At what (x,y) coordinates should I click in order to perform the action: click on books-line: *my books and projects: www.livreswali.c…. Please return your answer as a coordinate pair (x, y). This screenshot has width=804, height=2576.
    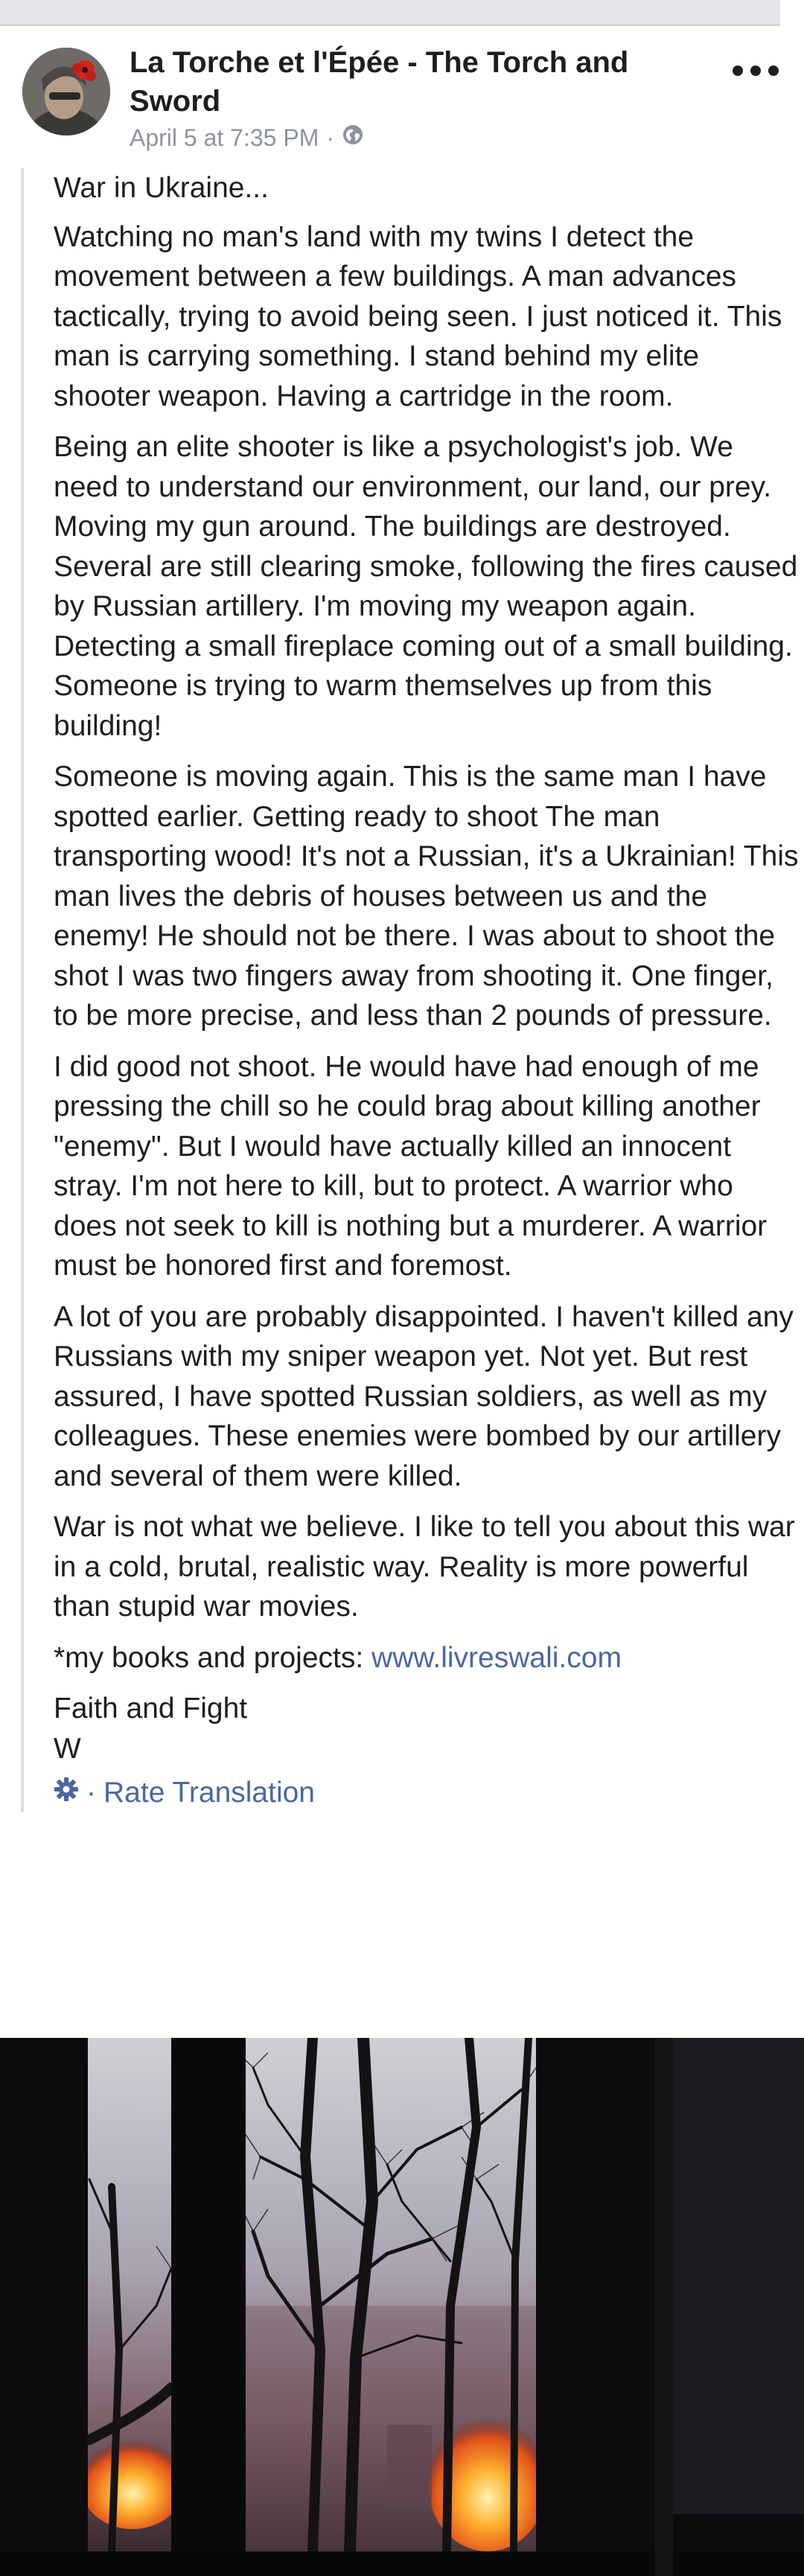
    Looking at the image, I should click on (427, 1658).